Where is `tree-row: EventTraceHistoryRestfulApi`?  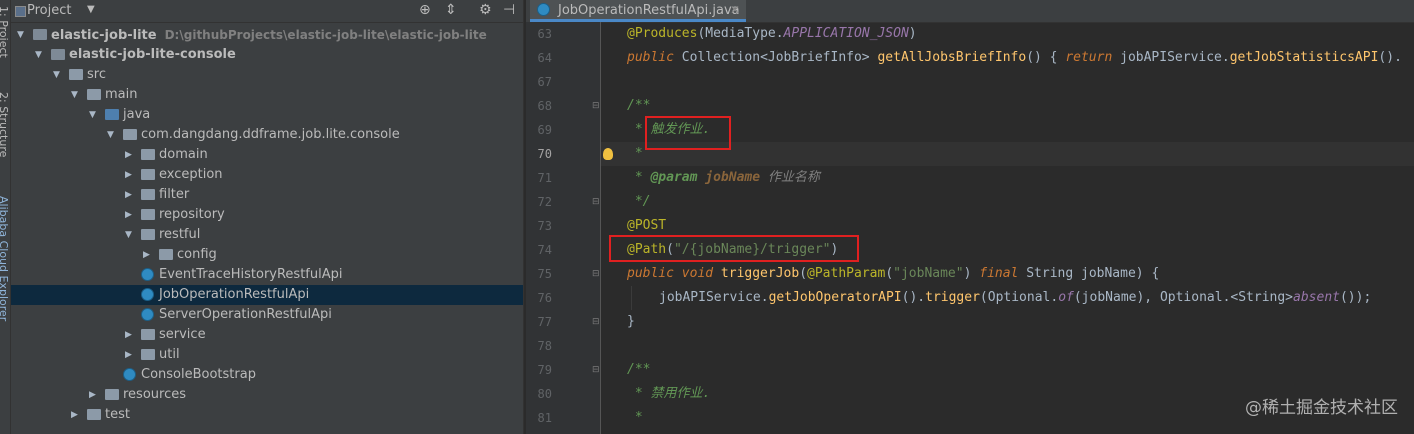 tree-row: EventTraceHistoryRestfulApi is located at coordinates (267, 275).